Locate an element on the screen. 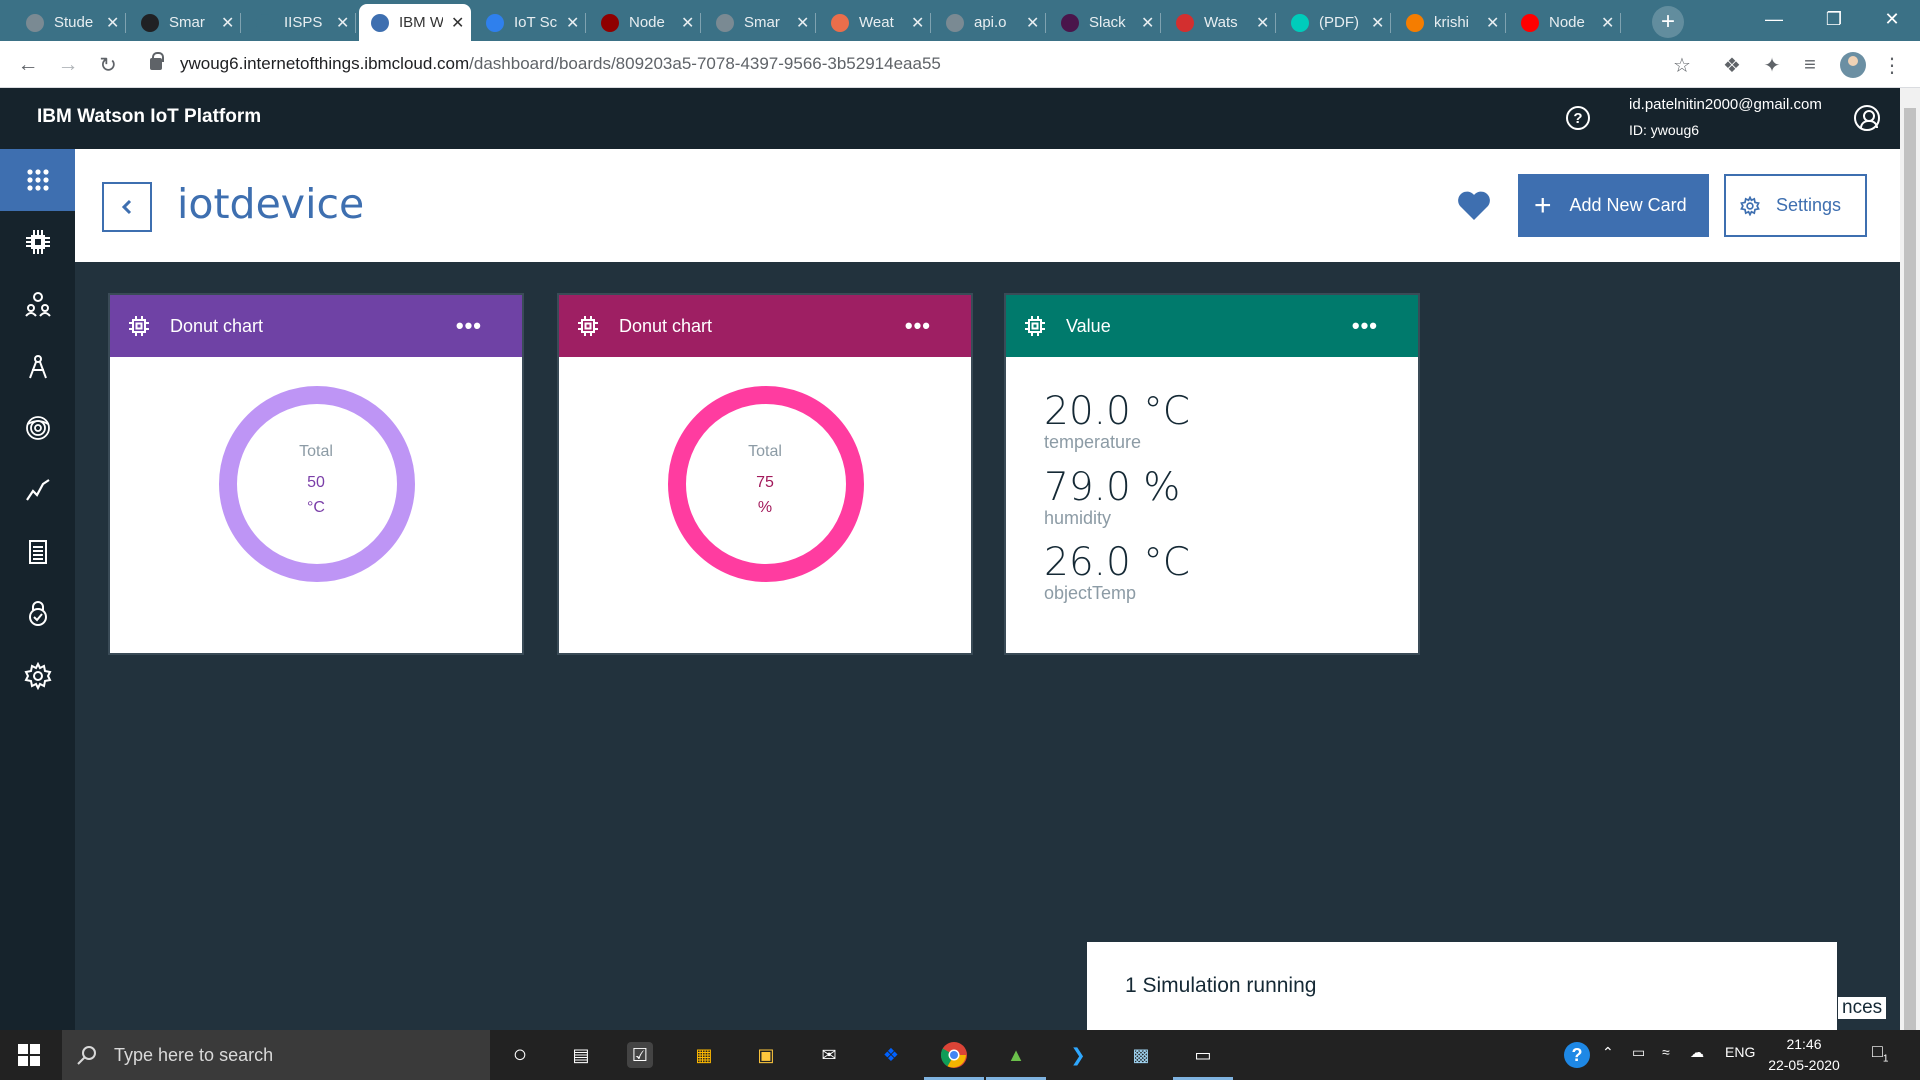 The image size is (1920, 1080). browser-tab: Stude ✕ is located at coordinates (70, 22).